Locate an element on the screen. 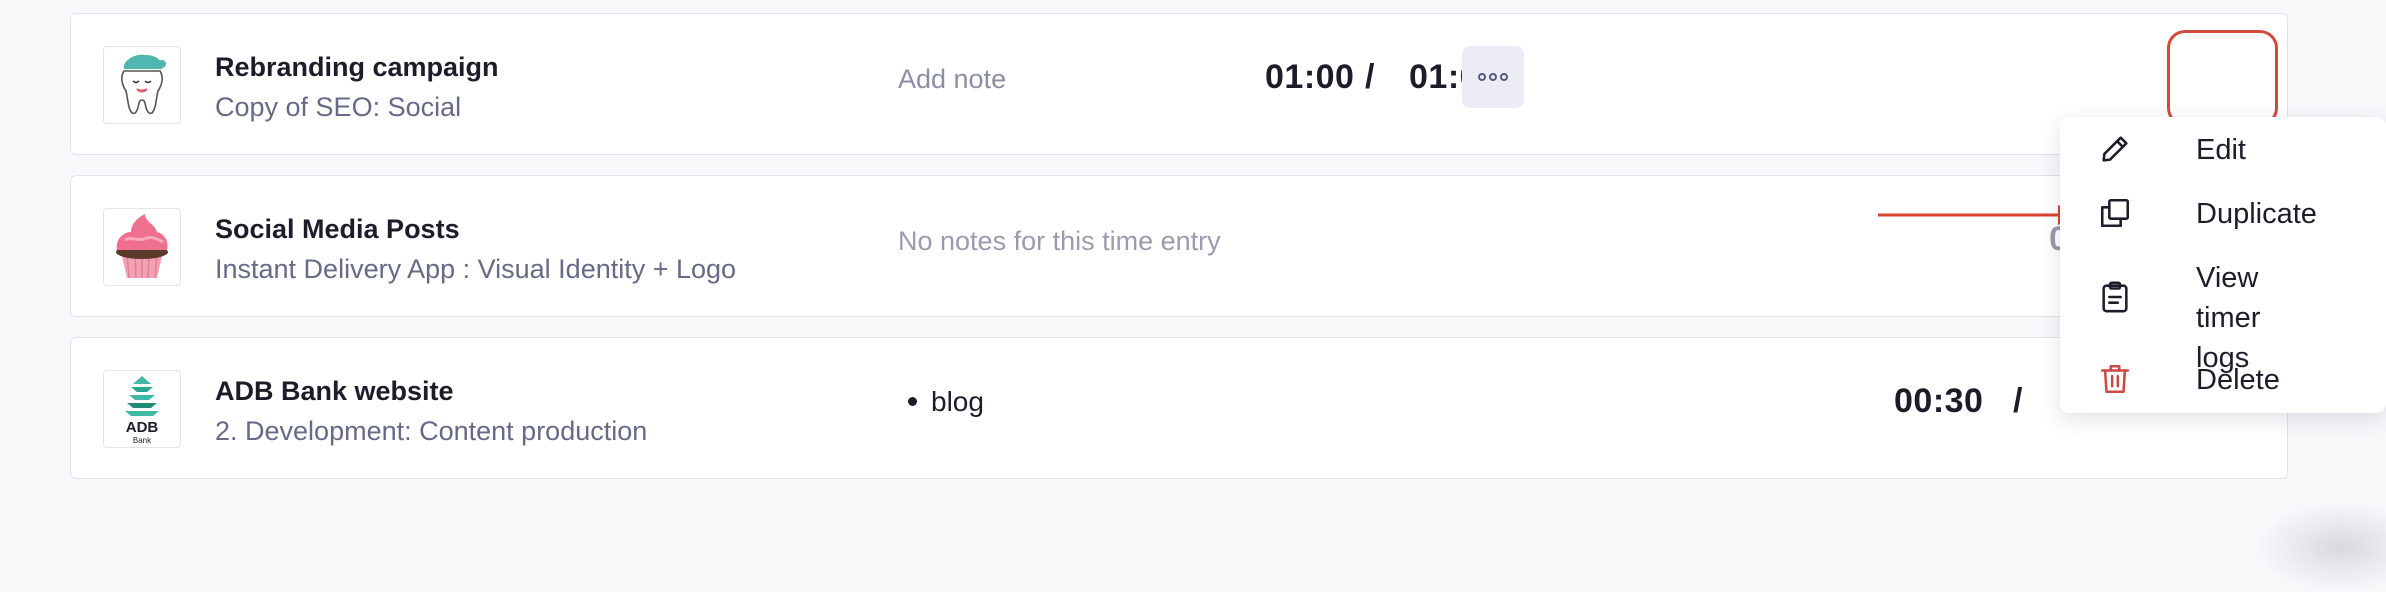 This screenshot has width=2386, height=592. bullet-icon is located at coordinates (912, 401).